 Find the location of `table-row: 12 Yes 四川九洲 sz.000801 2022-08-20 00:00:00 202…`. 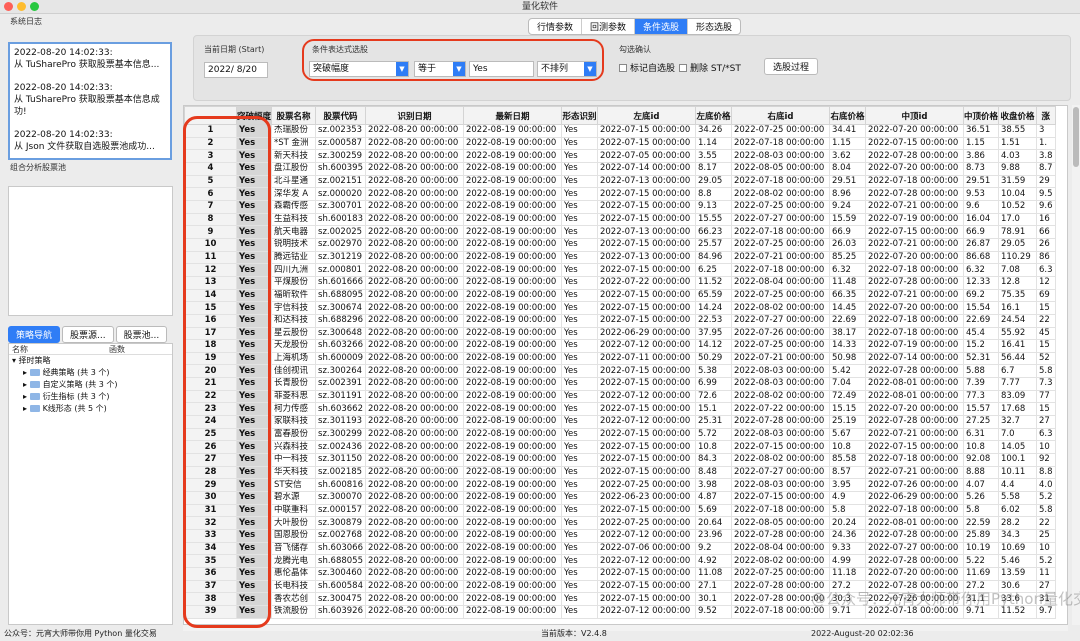

table-row: 12 Yes 四川九洲 sz.000801 2022-08-20 00:00:00 202… is located at coordinates (620, 270).